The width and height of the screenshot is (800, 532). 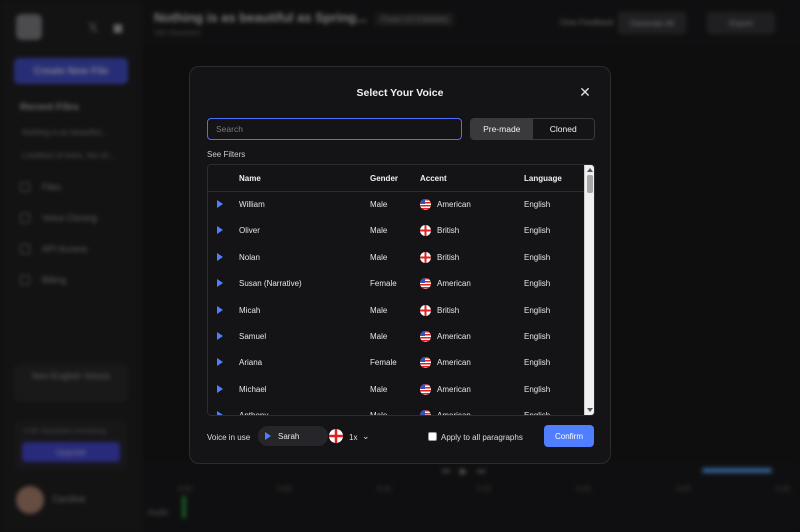 I want to click on table-row: Micah Male British English, so click(x=396, y=311).